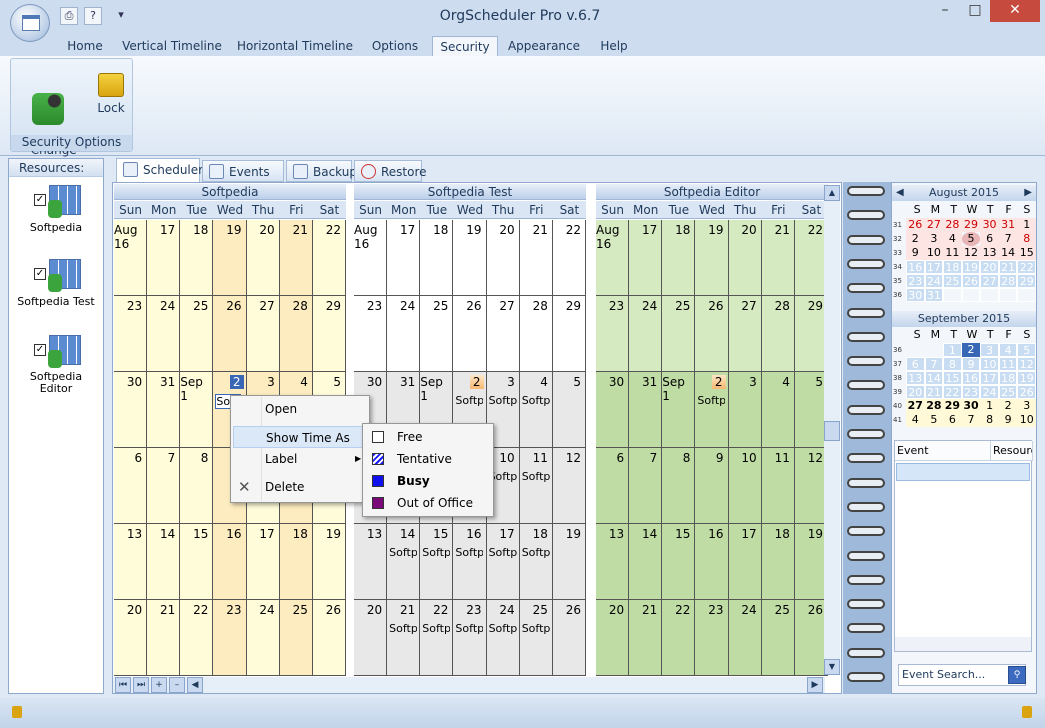 The height and width of the screenshot is (728, 1045). Describe the element at coordinates (963, 644) in the screenshot. I see `event-table-hscrollbar` at that location.